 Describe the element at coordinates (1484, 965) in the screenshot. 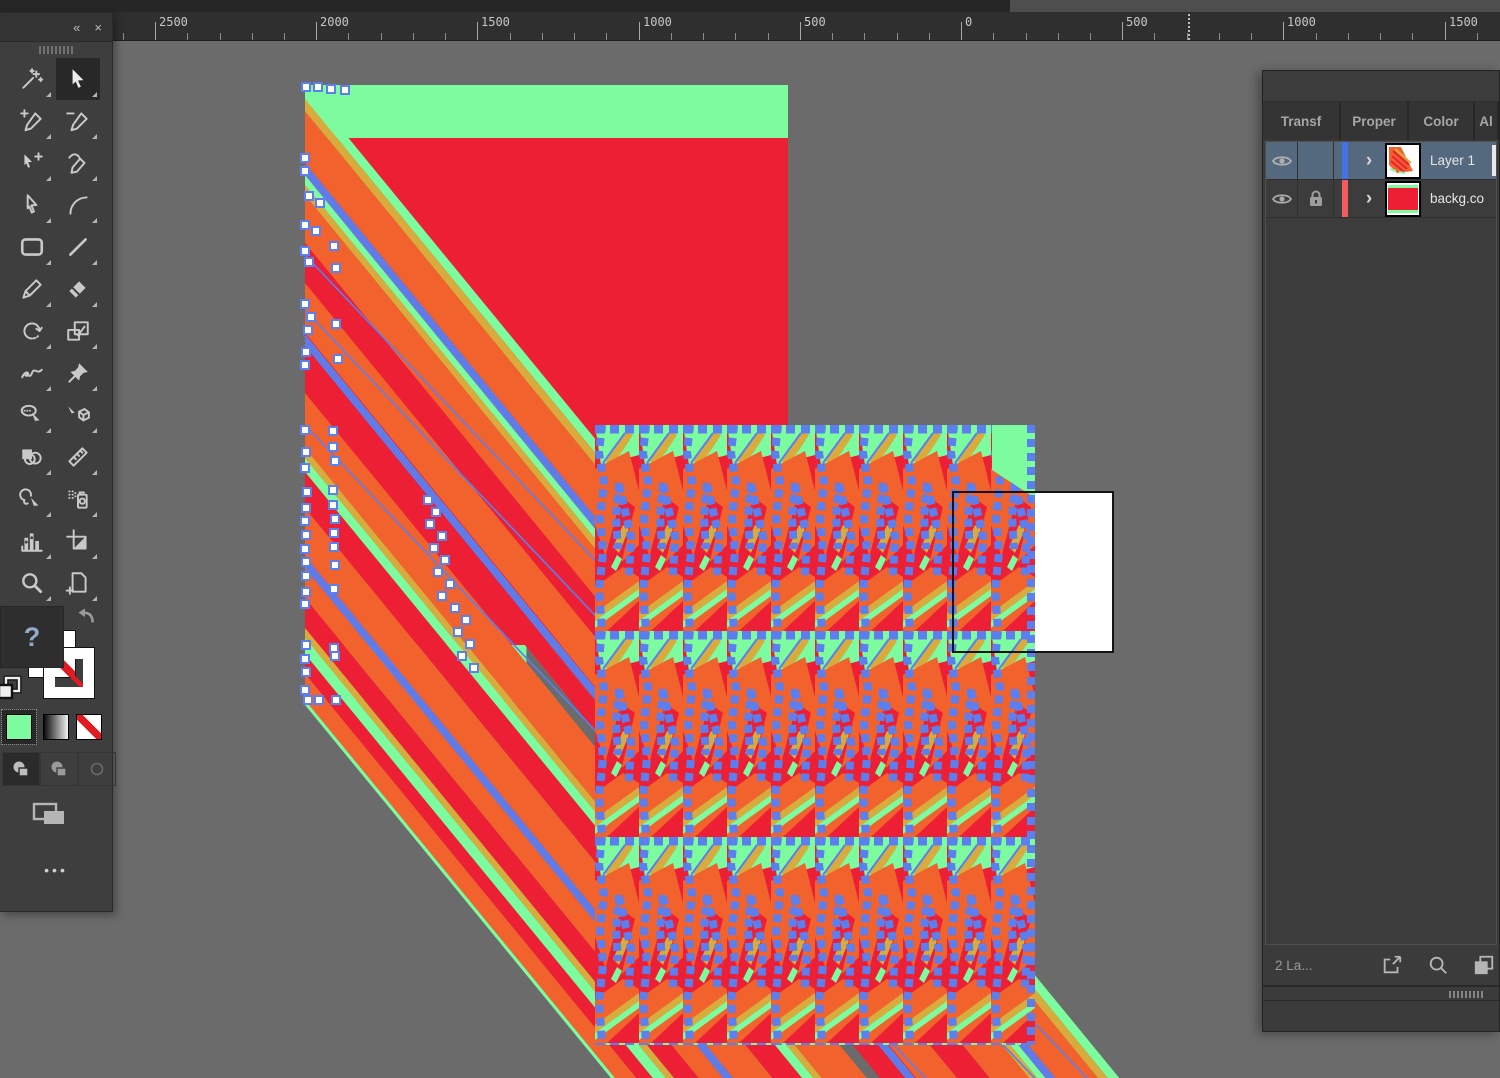

I see `new-layer-icon` at that location.